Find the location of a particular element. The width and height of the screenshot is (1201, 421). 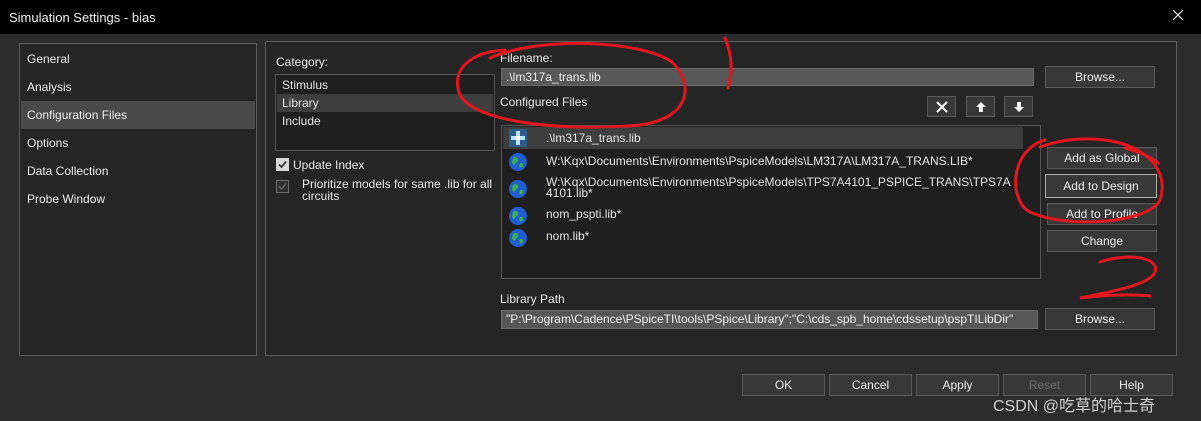

update-index-checkbox is located at coordinates (282, 164).